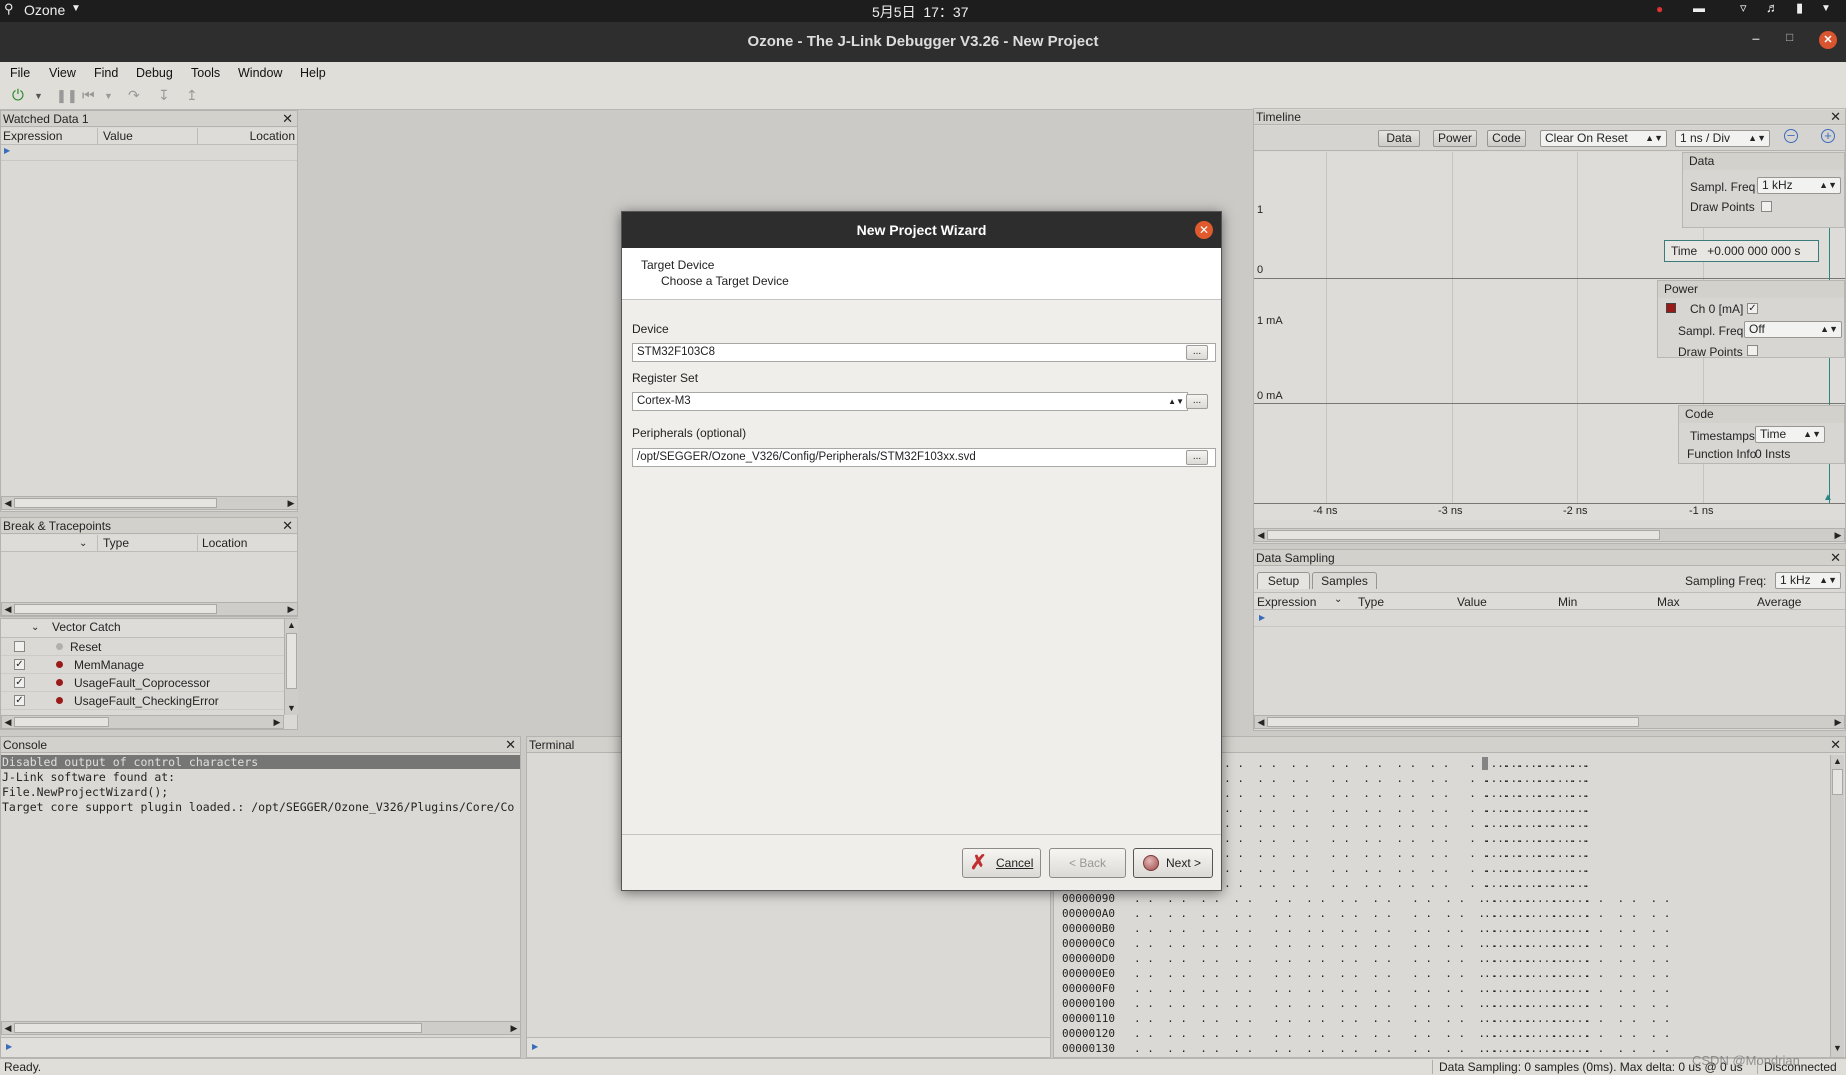 The width and height of the screenshot is (1846, 1075). What do you see at coordinates (1659, 9) in the screenshot?
I see `notification-icon: ●` at bounding box center [1659, 9].